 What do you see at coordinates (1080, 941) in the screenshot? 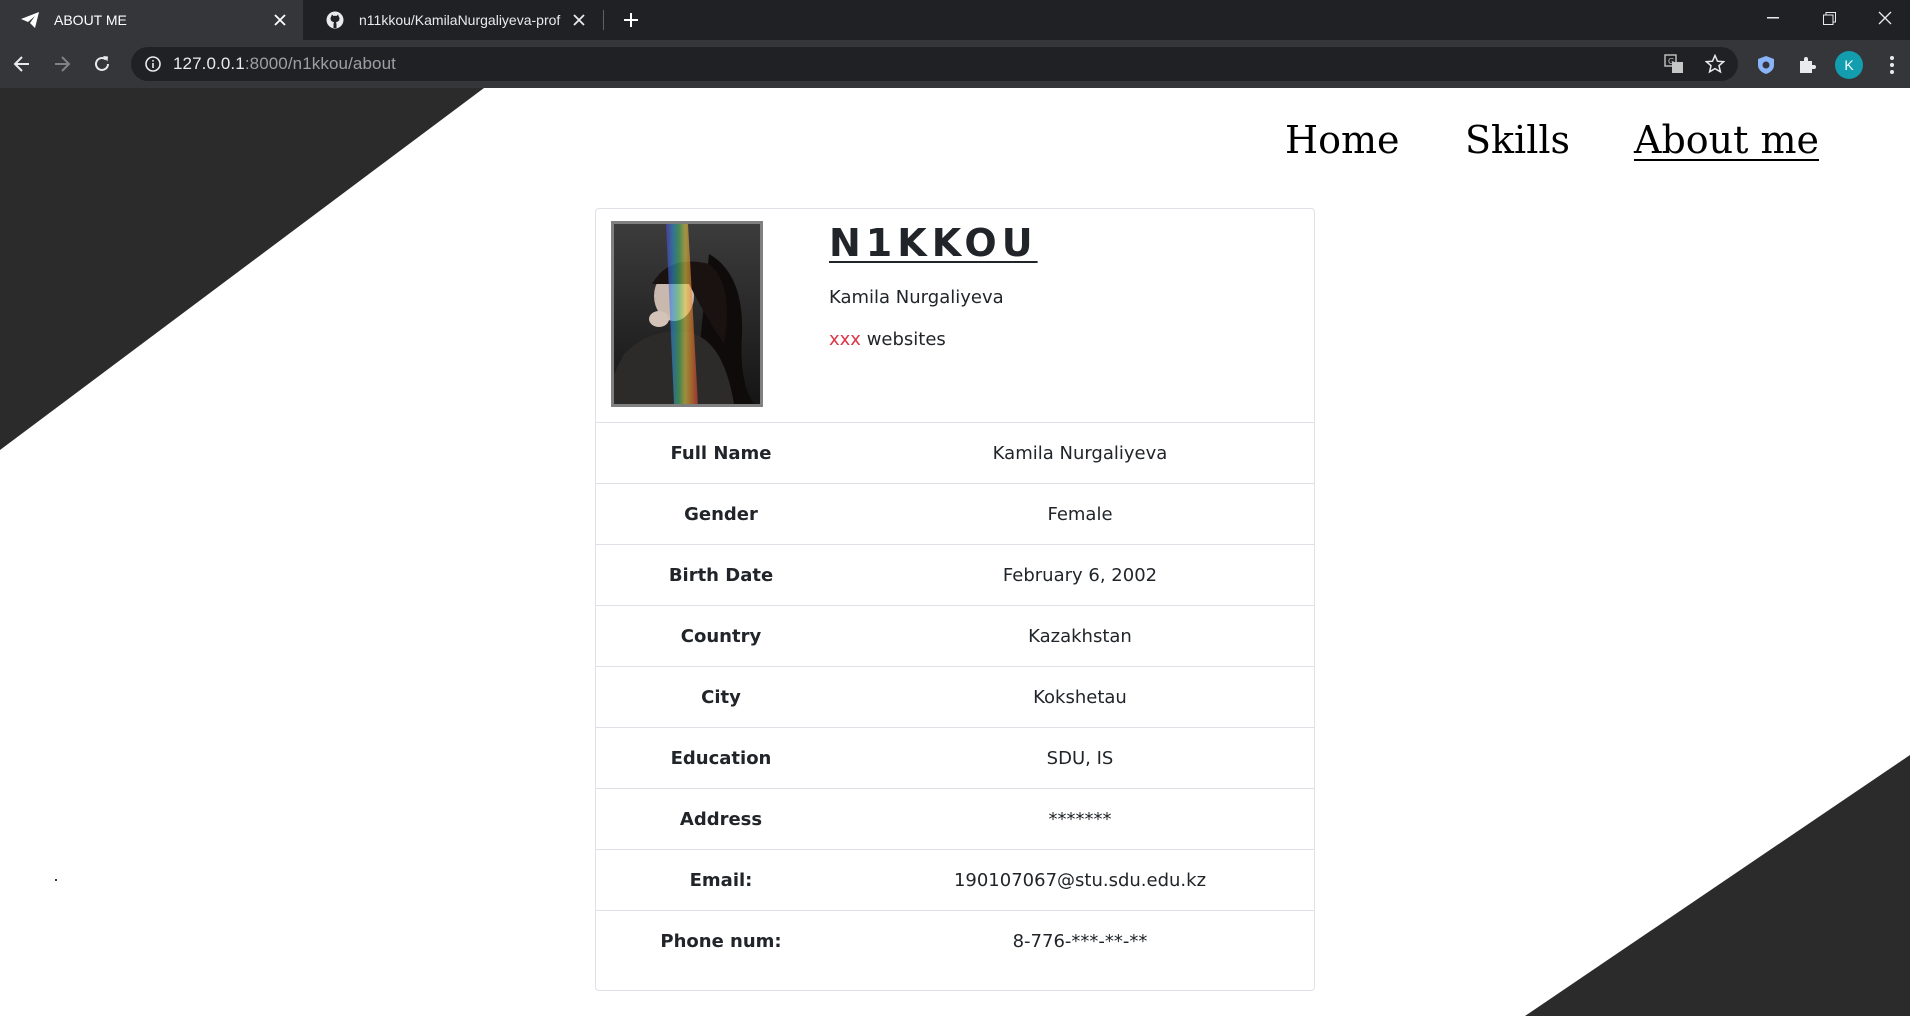
I see `detail-value: 8-776-***-**-**` at bounding box center [1080, 941].